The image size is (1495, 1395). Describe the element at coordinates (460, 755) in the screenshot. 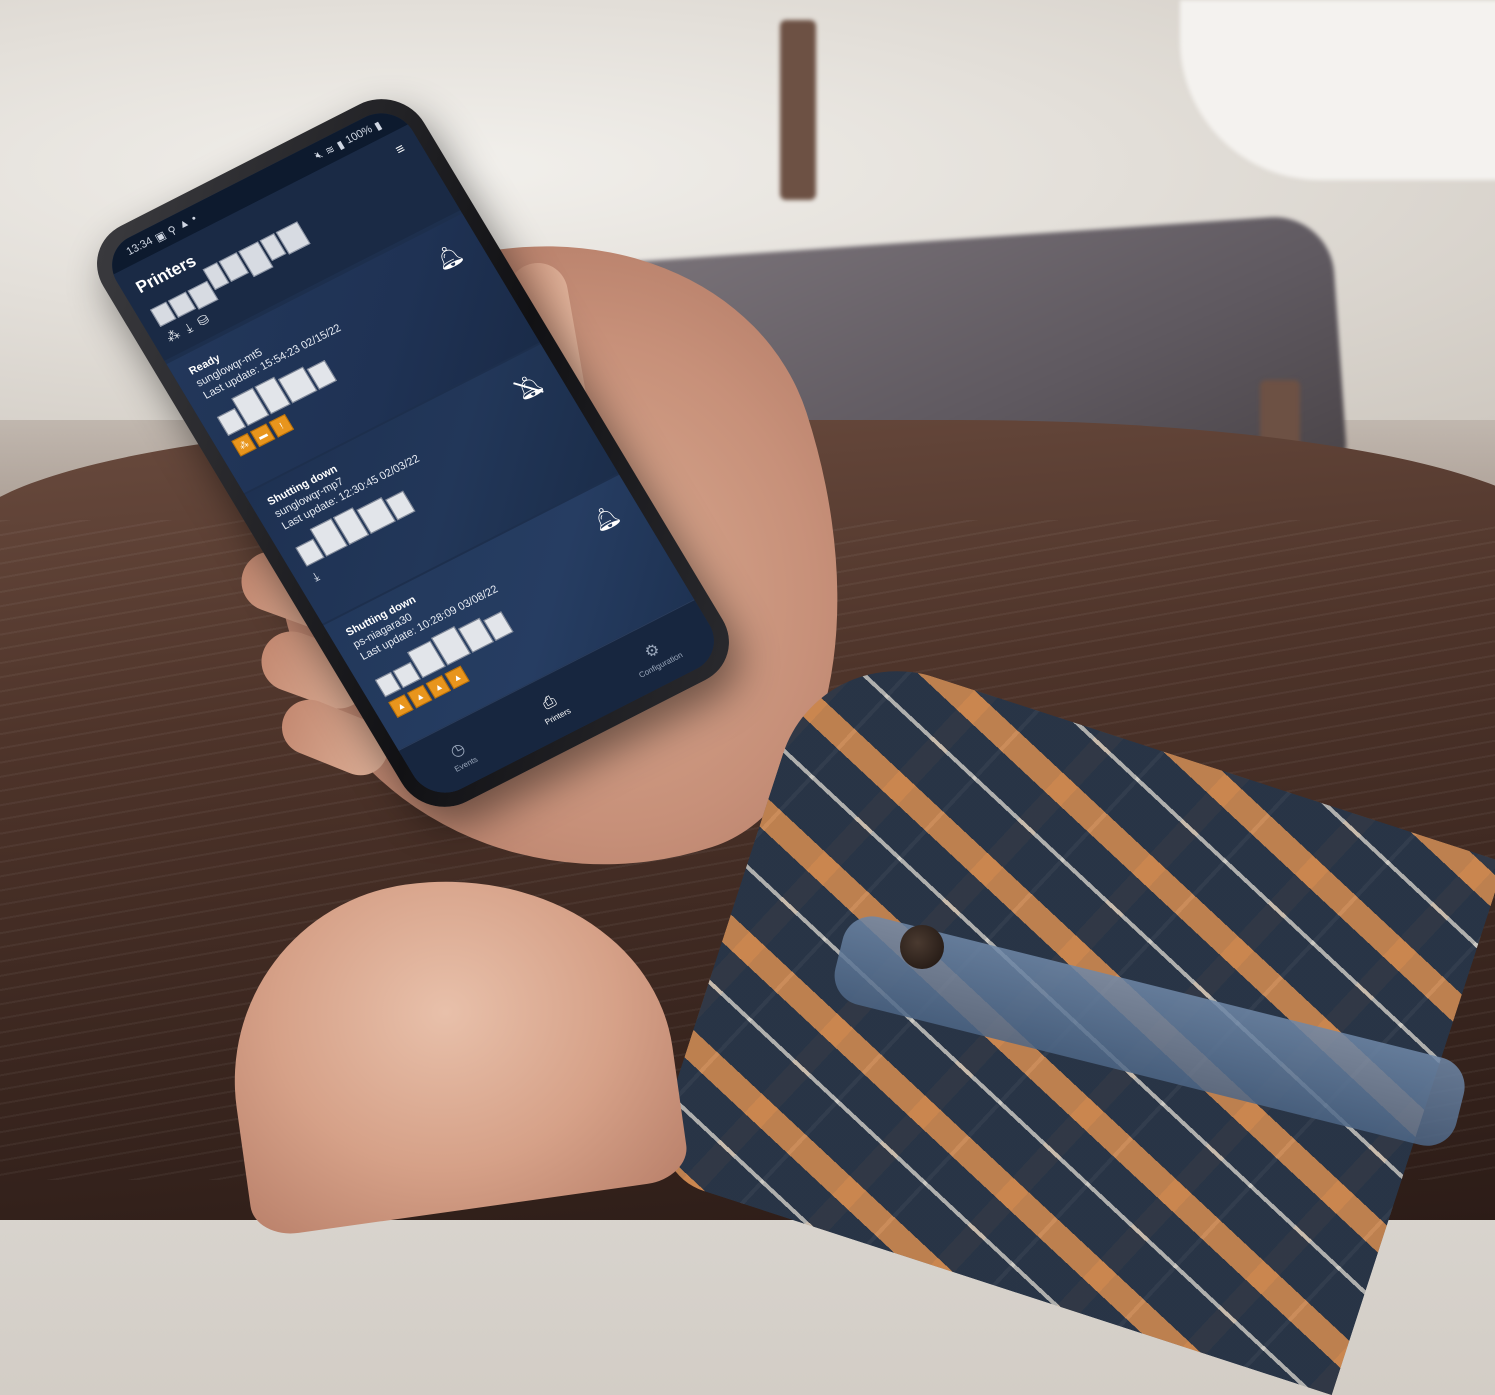

I see `tab-events: ◷ Events` at that location.